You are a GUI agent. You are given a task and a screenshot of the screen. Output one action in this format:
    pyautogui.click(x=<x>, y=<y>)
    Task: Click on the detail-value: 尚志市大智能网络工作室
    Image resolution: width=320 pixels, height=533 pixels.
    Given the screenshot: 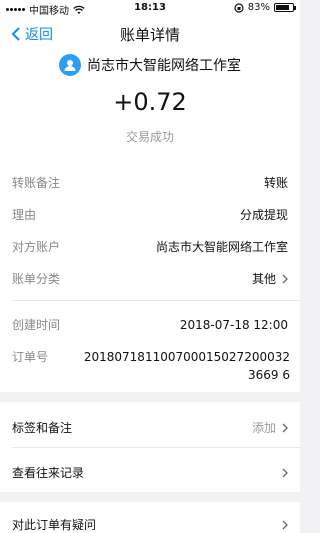 What is the action you would take?
    pyautogui.click(x=221, y=247)
    